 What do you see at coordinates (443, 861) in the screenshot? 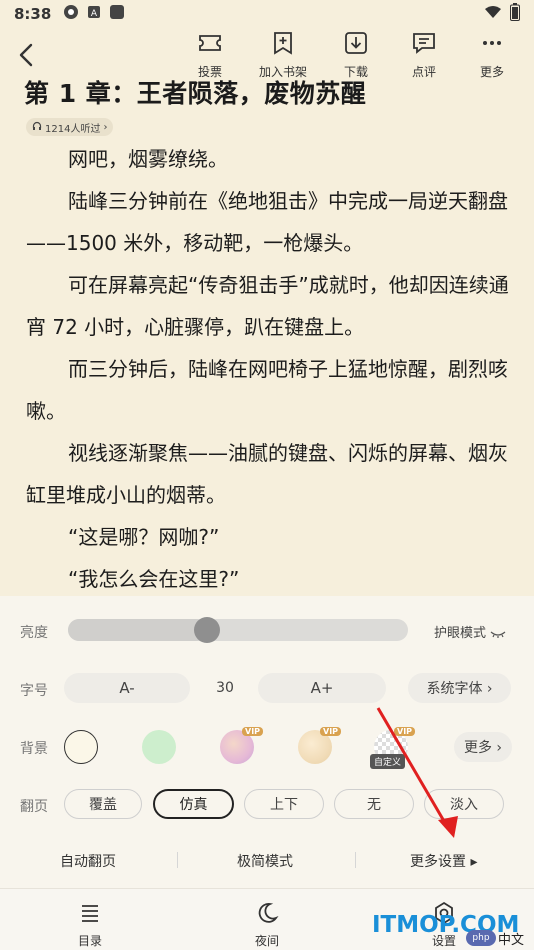
I see `more-settings-button: 更多设置 ▸` at bounding box center [443, 861].